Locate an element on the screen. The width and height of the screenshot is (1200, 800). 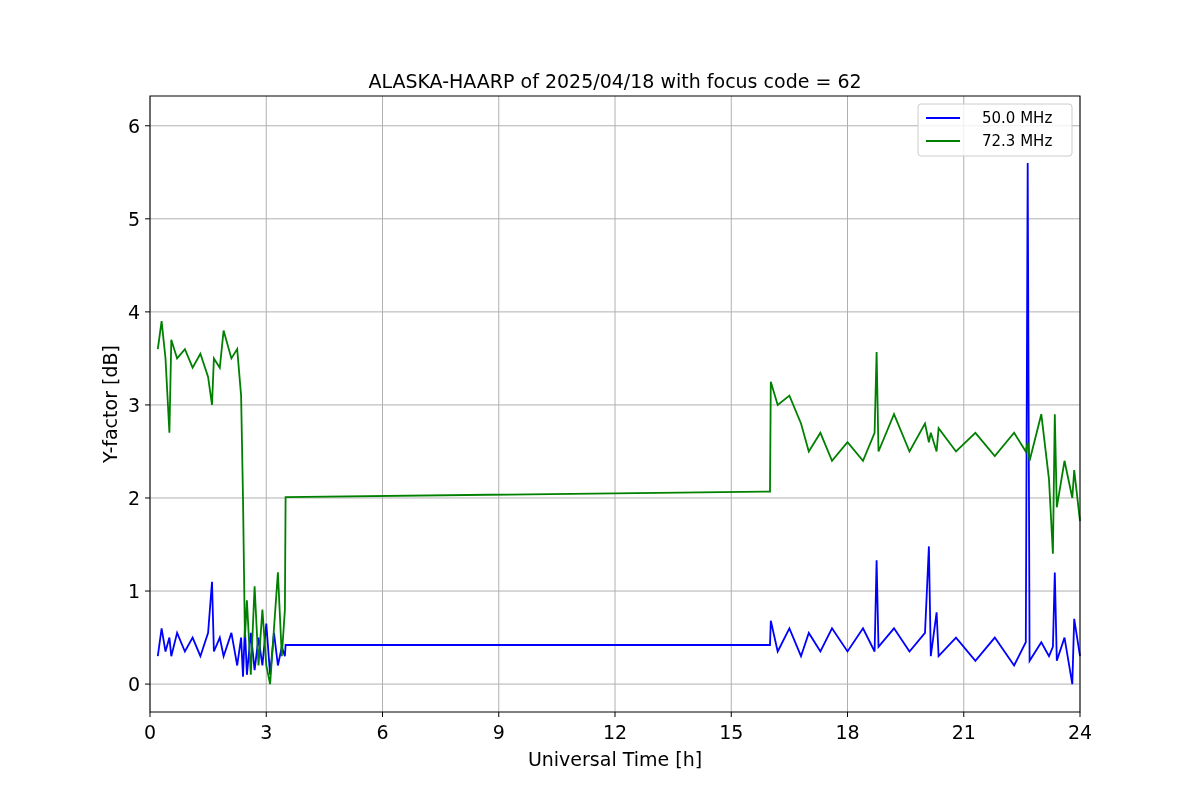
x-tick-label: 6 is located at coordinates (382, 732).